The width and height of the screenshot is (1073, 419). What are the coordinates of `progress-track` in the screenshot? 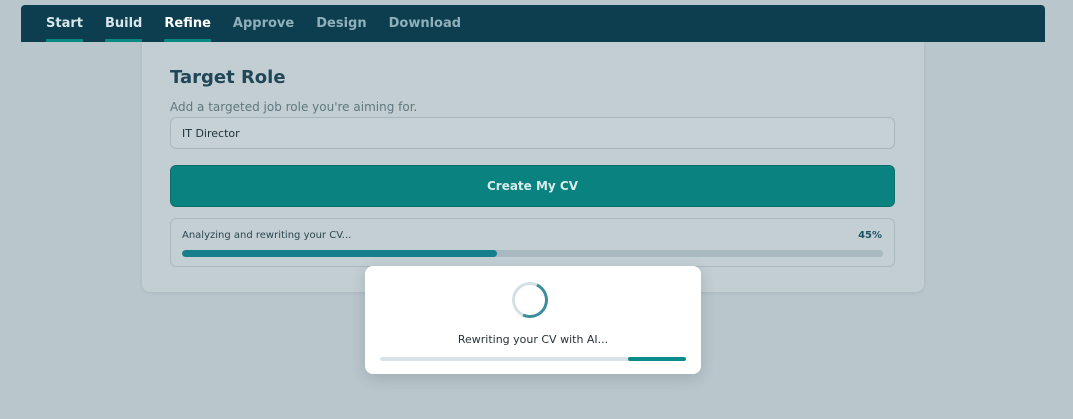 It's located at (532, 253).